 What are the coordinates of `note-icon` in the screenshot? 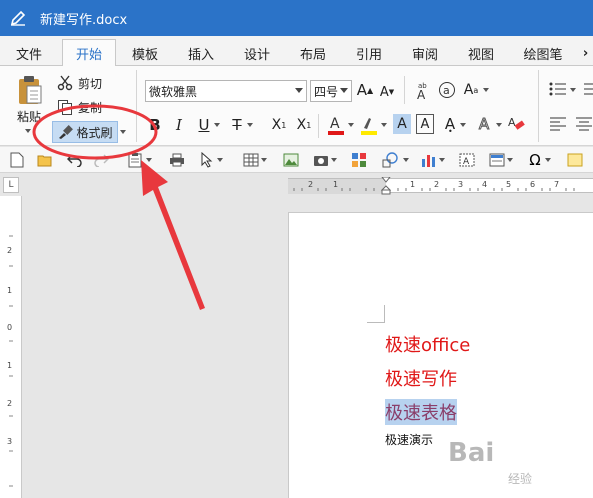 It's located at (575, 160).